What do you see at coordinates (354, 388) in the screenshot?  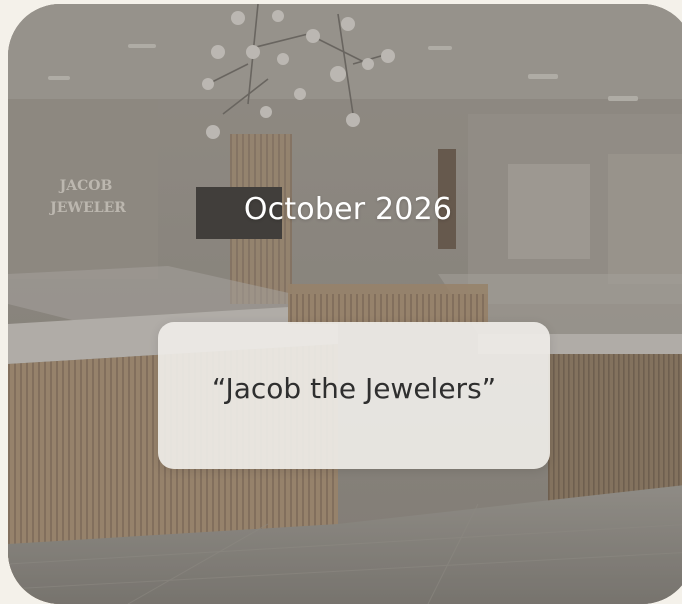 I see `event-title-text: “Jacob the Jewelers”` at bounding box center [354, 388].